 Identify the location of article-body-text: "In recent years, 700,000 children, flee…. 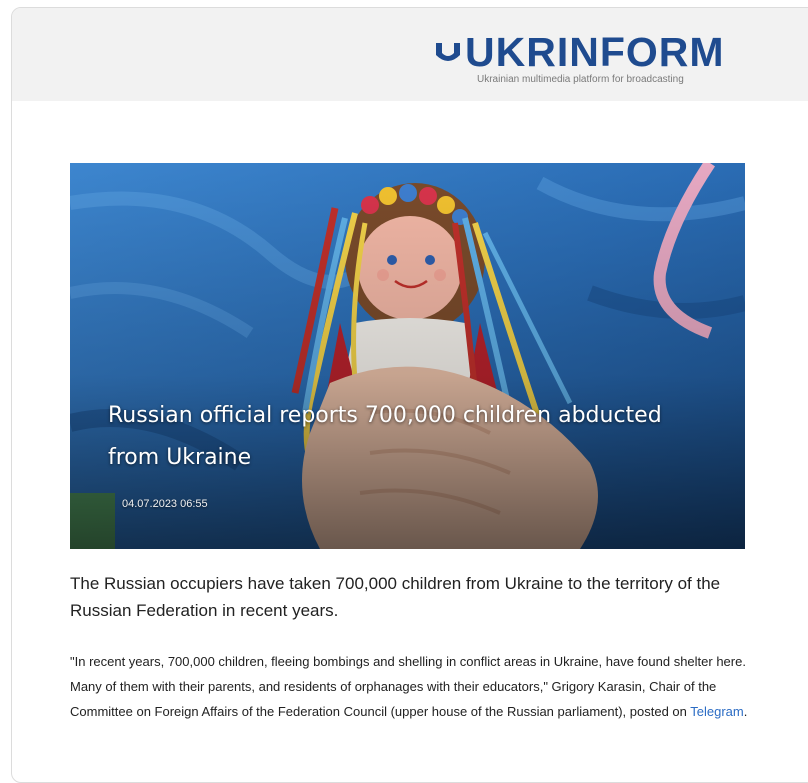
(408, 686).